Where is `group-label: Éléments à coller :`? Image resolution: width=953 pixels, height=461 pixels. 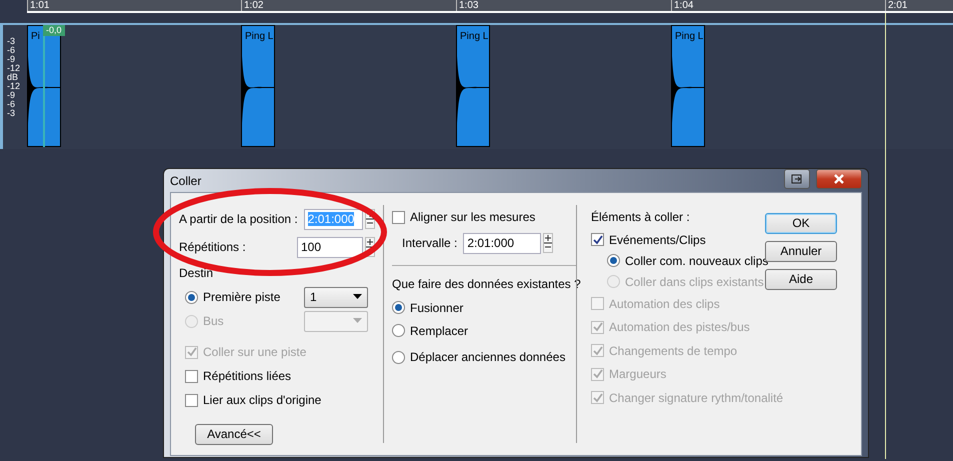
group-label: Éléments à coller : is located at coordinates (640, 217).